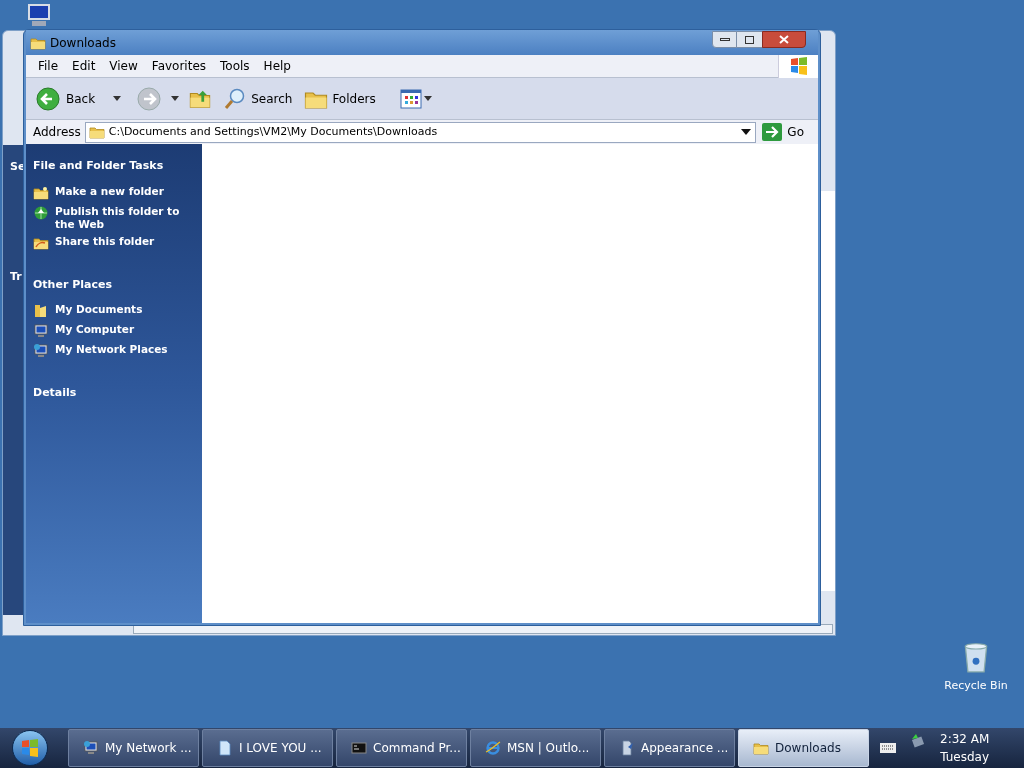  I want to click on menu-item: Favorites, so click(179, 66).